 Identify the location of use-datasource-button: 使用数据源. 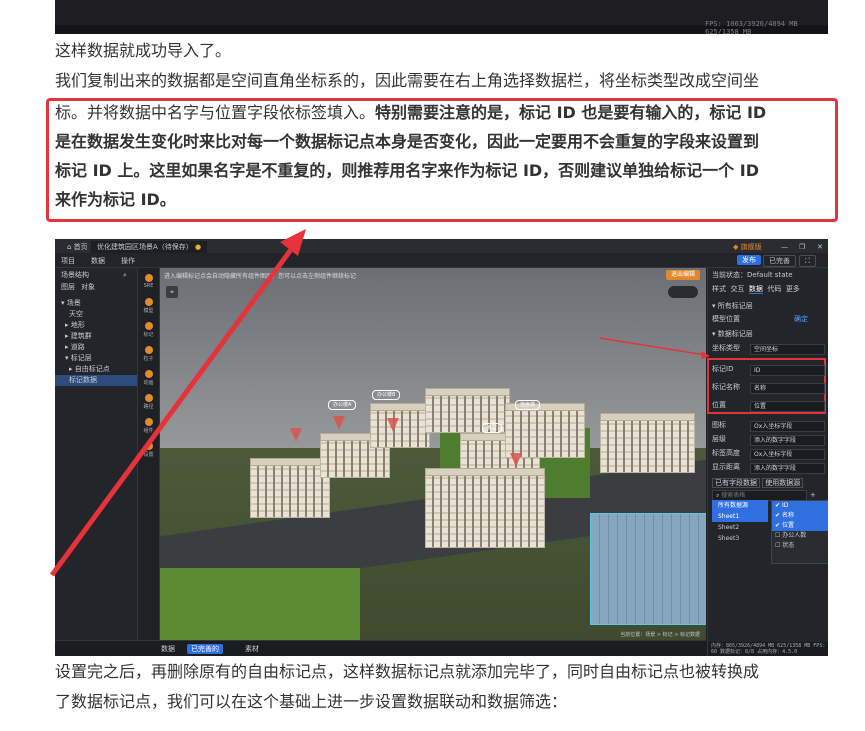
(783, 483).